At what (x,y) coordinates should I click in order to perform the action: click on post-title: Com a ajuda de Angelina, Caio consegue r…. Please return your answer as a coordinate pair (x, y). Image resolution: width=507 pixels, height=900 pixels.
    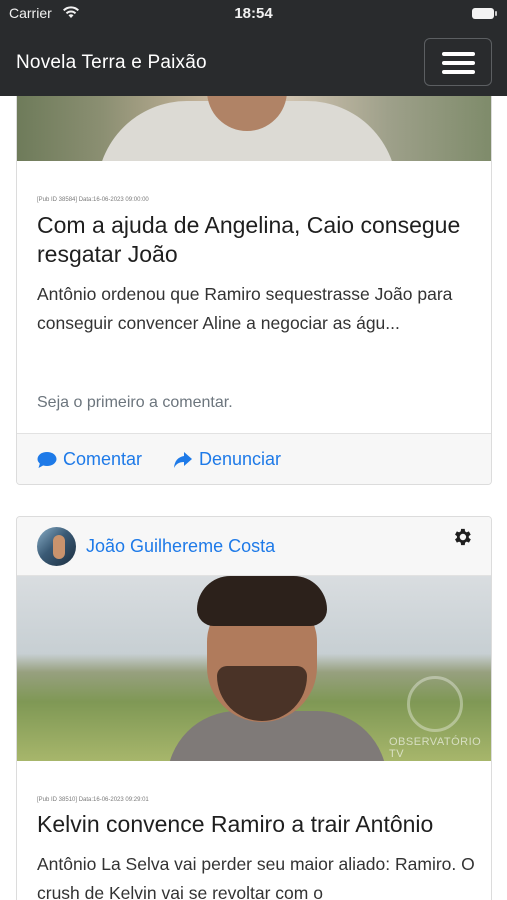
    Looking at the image, I should click on (257, 240).